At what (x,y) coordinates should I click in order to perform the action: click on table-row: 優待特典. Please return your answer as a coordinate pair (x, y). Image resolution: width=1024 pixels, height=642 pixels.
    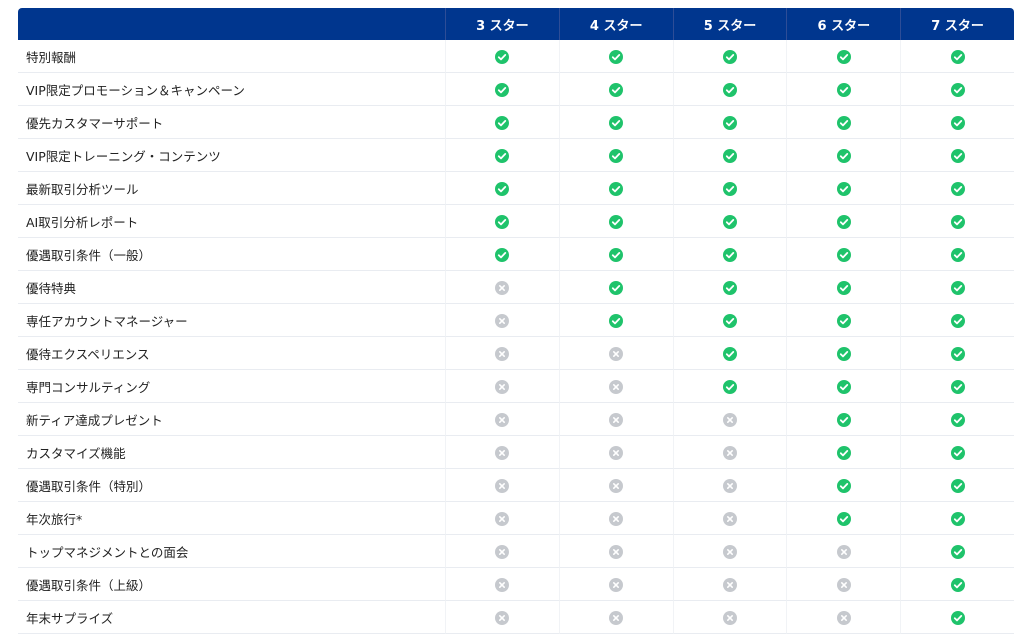
    Looking at the image, I should click on (516, 287).